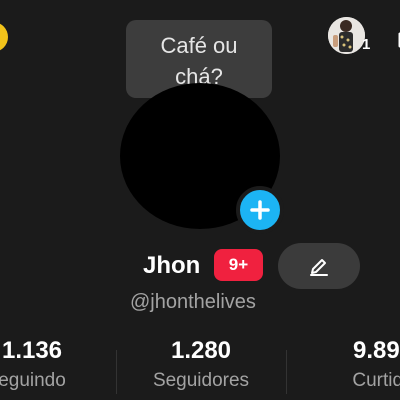  What do you see at coordinates (32, 350) in the screenshot?
I see `following-count: 1.136` at bounding box center [32, 350].